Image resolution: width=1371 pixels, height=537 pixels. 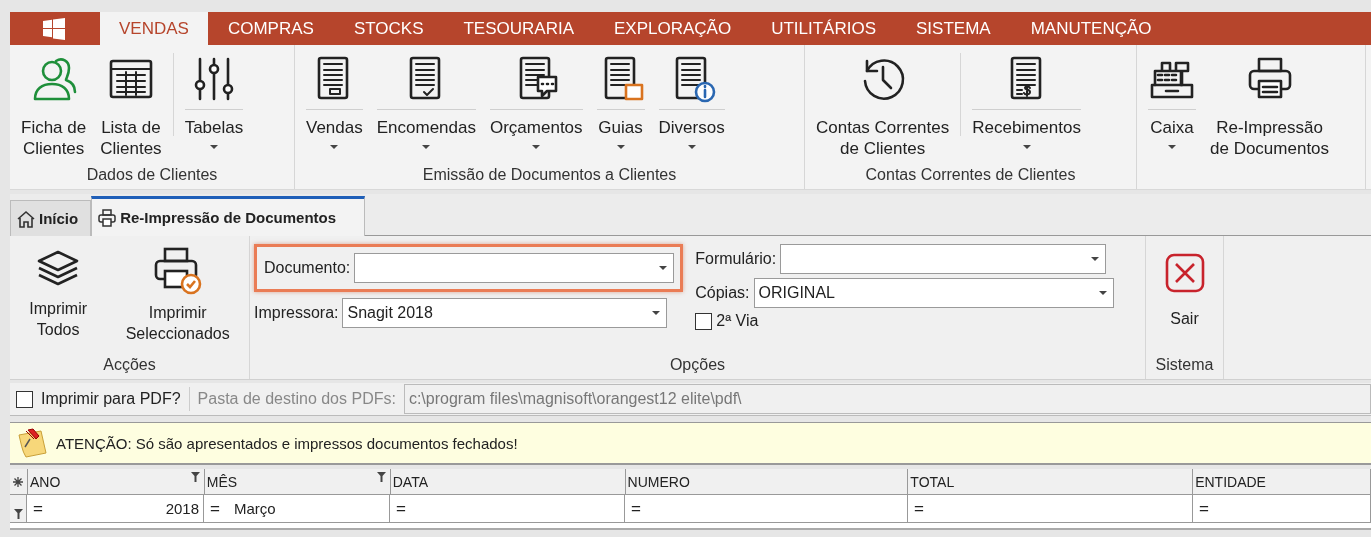 I want to click on group-label: Acções, so click(x=129, y=365).